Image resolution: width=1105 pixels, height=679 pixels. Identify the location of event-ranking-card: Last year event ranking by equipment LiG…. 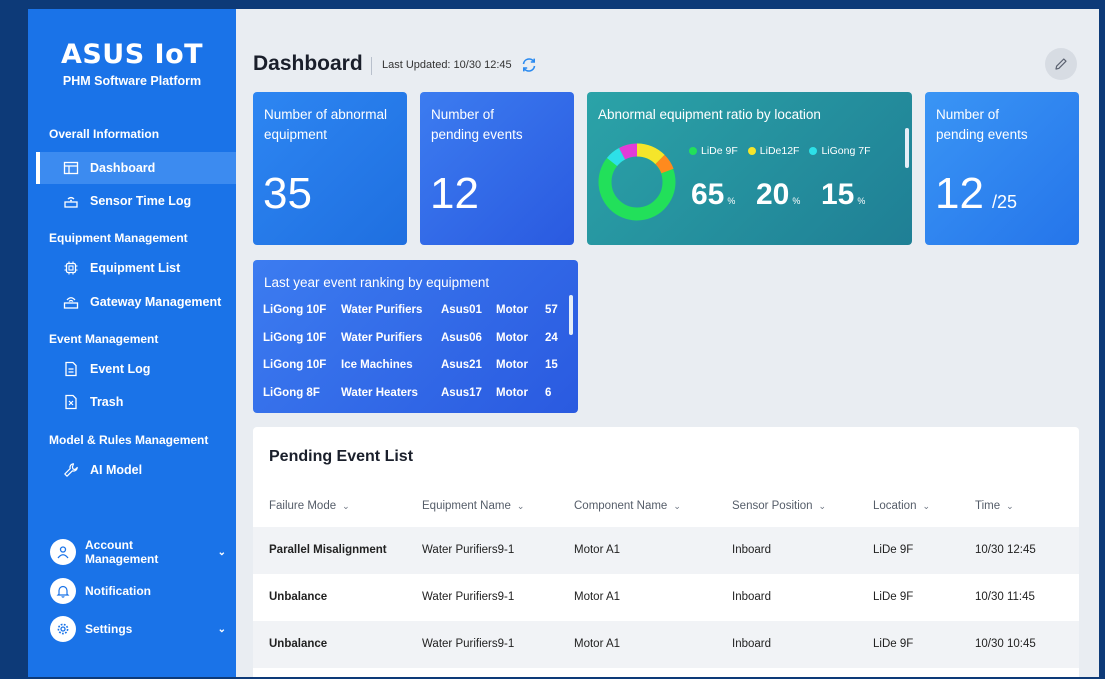
(415, 336).